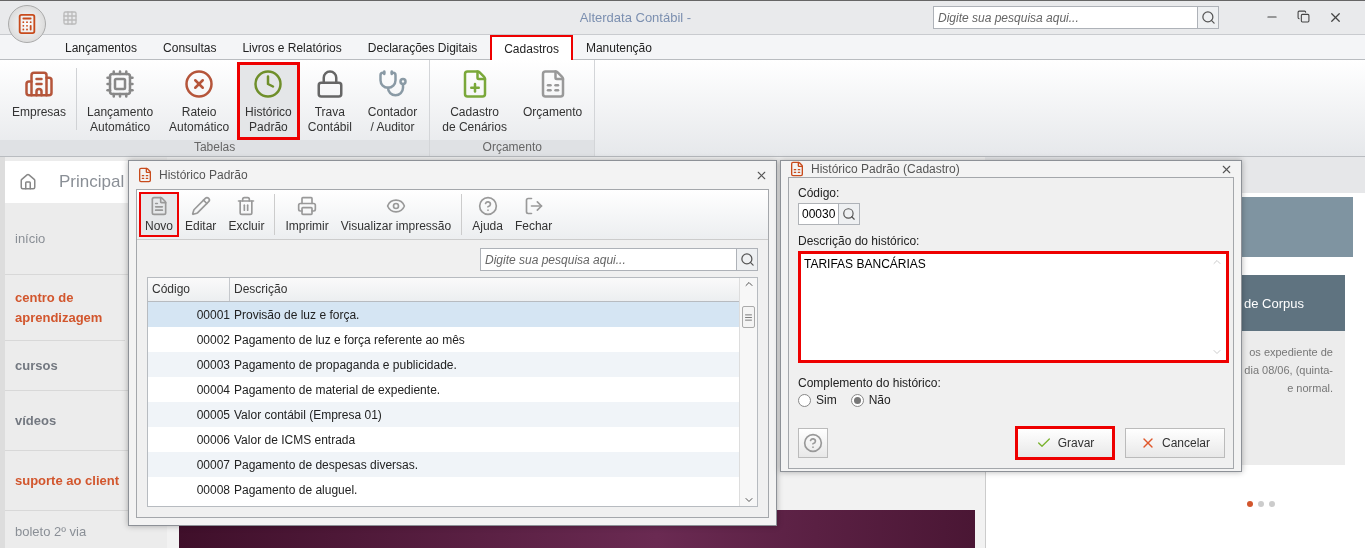 The width and height of the screenshot is (1365, 548). What do you see at coordinates (39, 101) in the screenshot?
I see `ribbon-button: Empresas` at bounding box center [39, 101].